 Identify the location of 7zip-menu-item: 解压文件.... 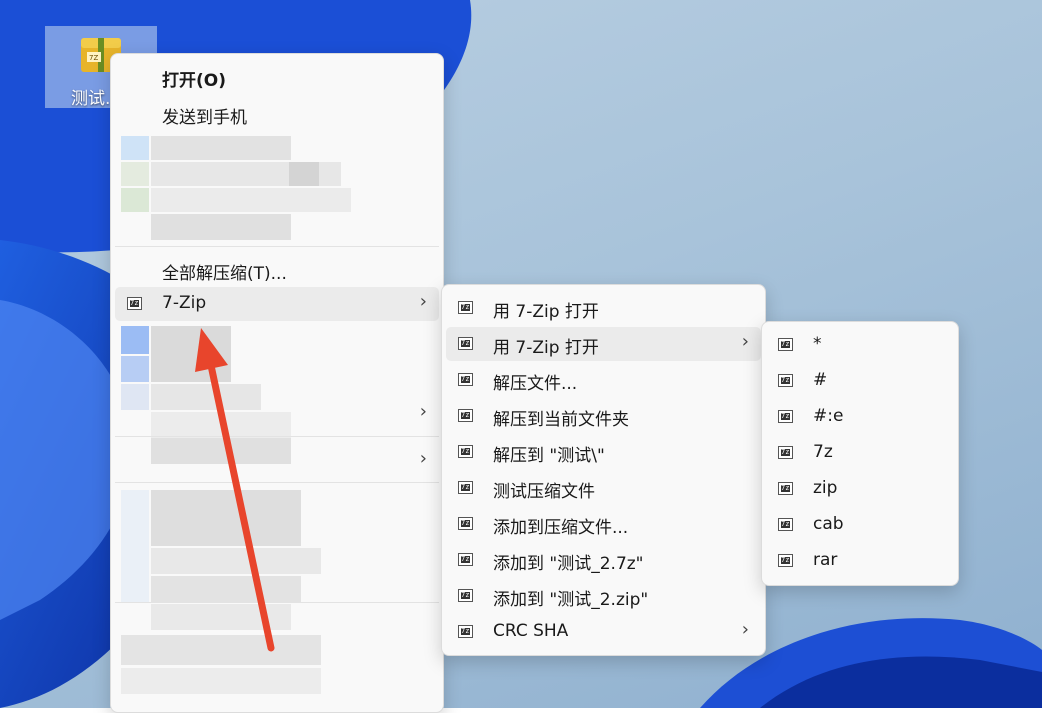
(603, 380).